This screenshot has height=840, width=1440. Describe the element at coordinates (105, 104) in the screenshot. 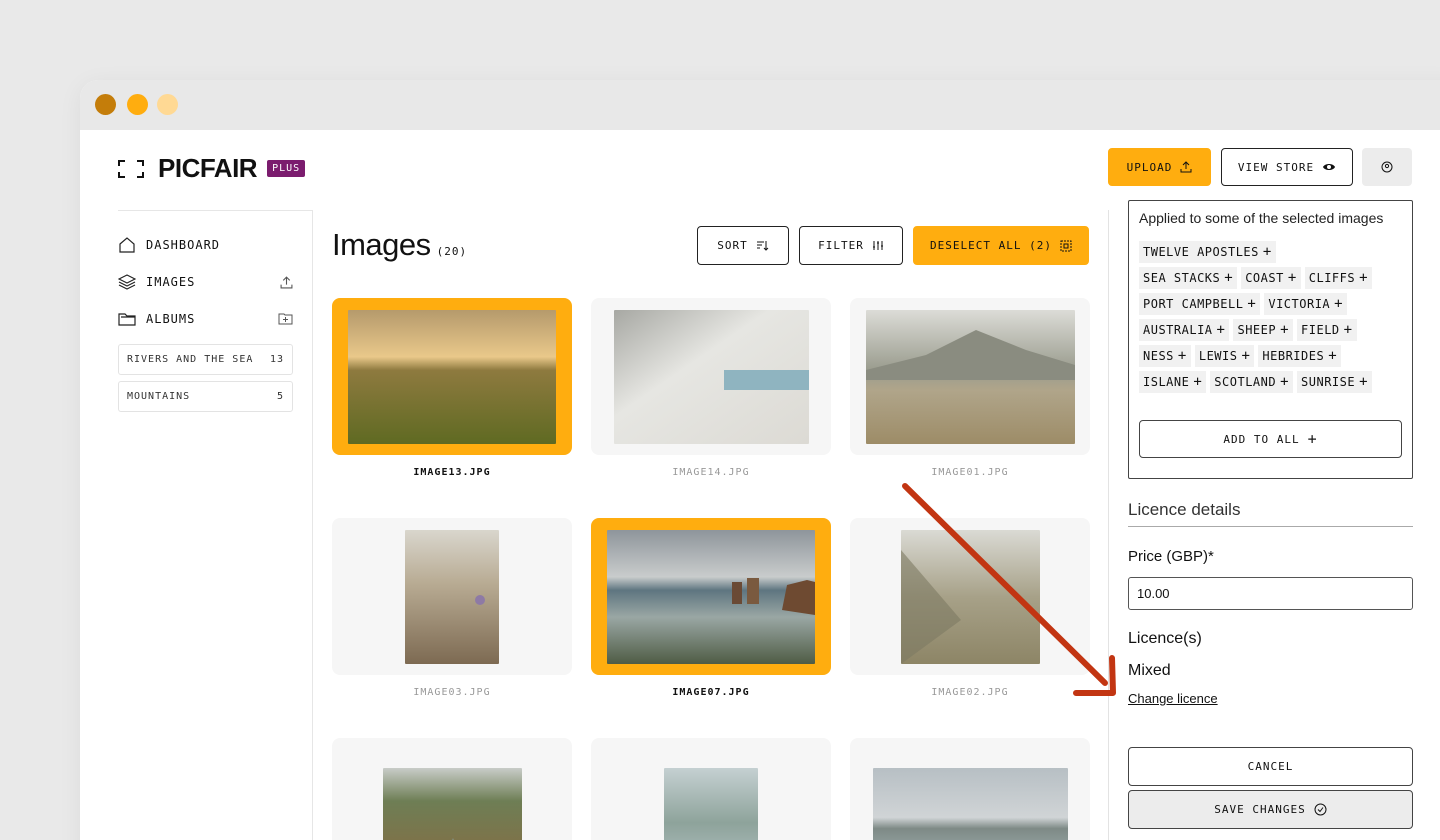

I see `window-close-dot` at that location.